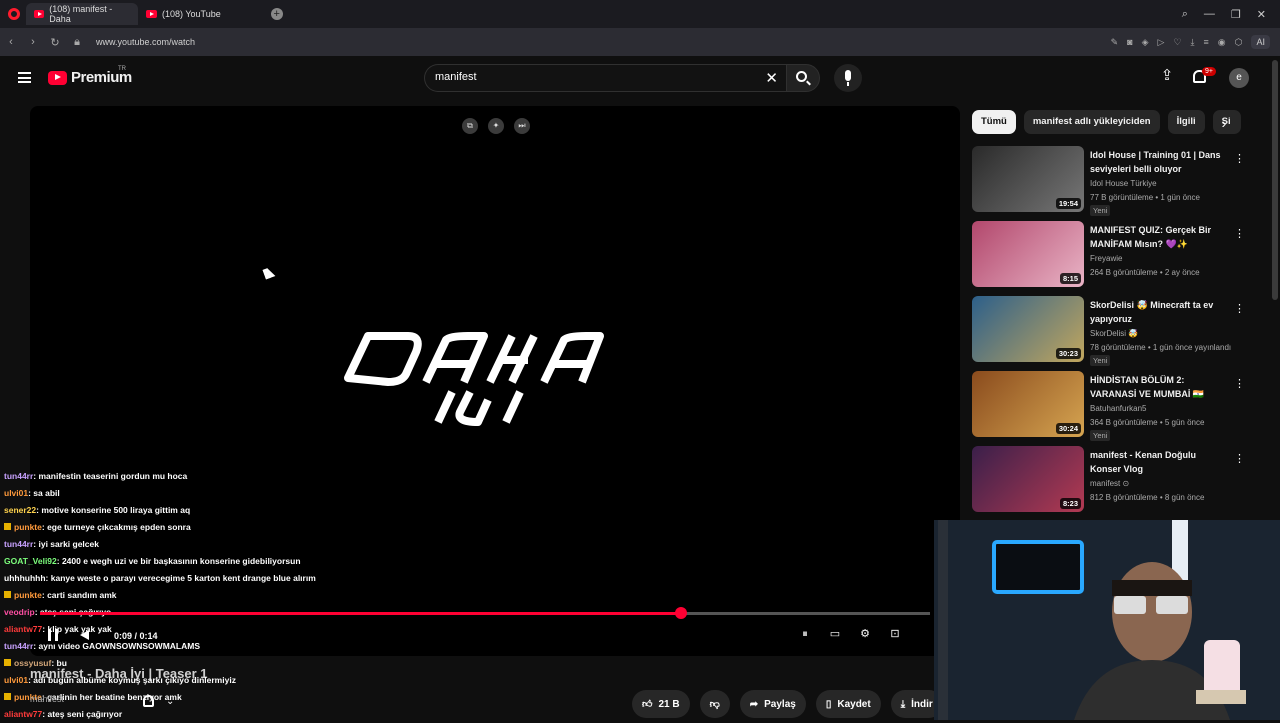 The height and width of the screenshot is (723, 1280). I want to click on url-text: www.youtube.com/watch, so click(145, 42).